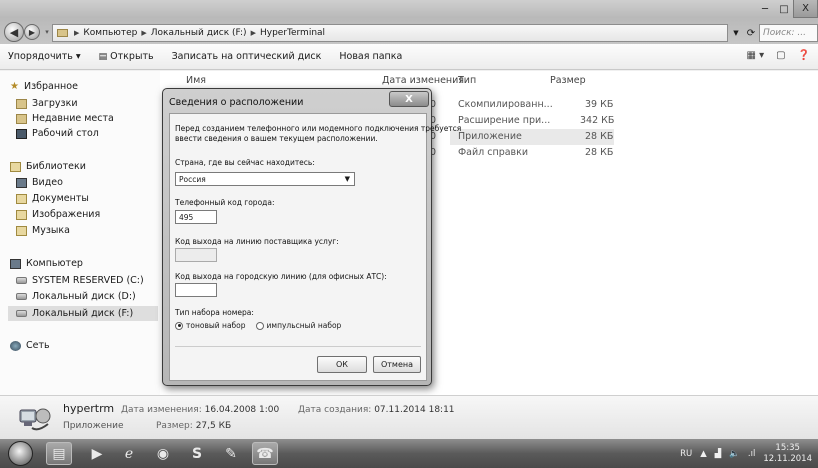  Describe the element at coordinates (199, 33) in the screenshot. I see `breadcrumb-drive-f: Локальный диск (F:)` at that location.